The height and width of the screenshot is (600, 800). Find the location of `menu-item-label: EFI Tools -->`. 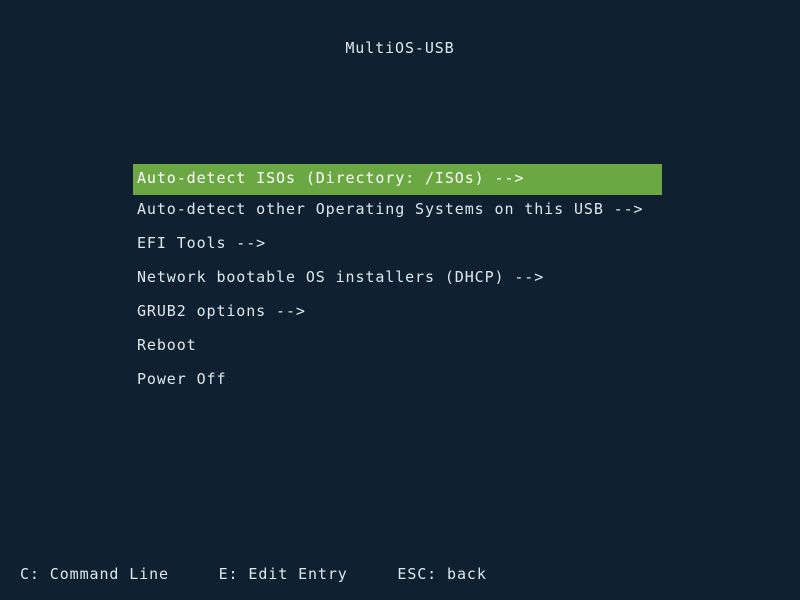

menu-item-label: EFI Tools --> is located at coordinates (202, 243).